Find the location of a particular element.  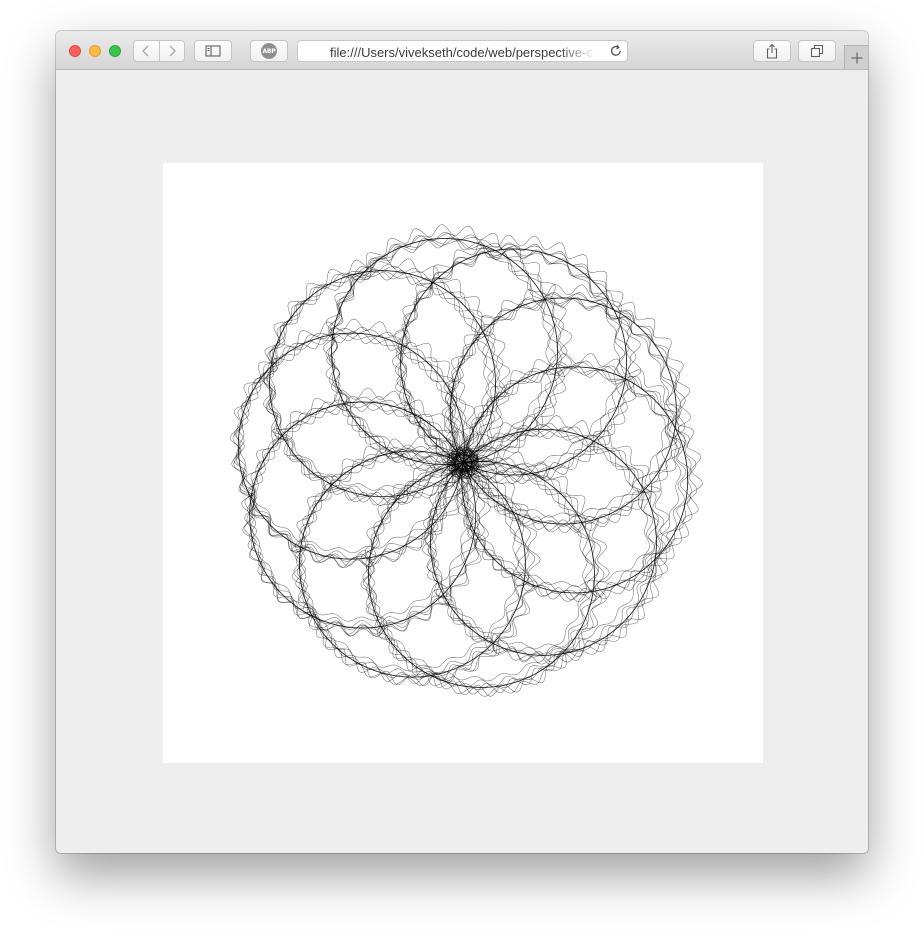

chevron-left-icon is located at coordinates (145, 51).